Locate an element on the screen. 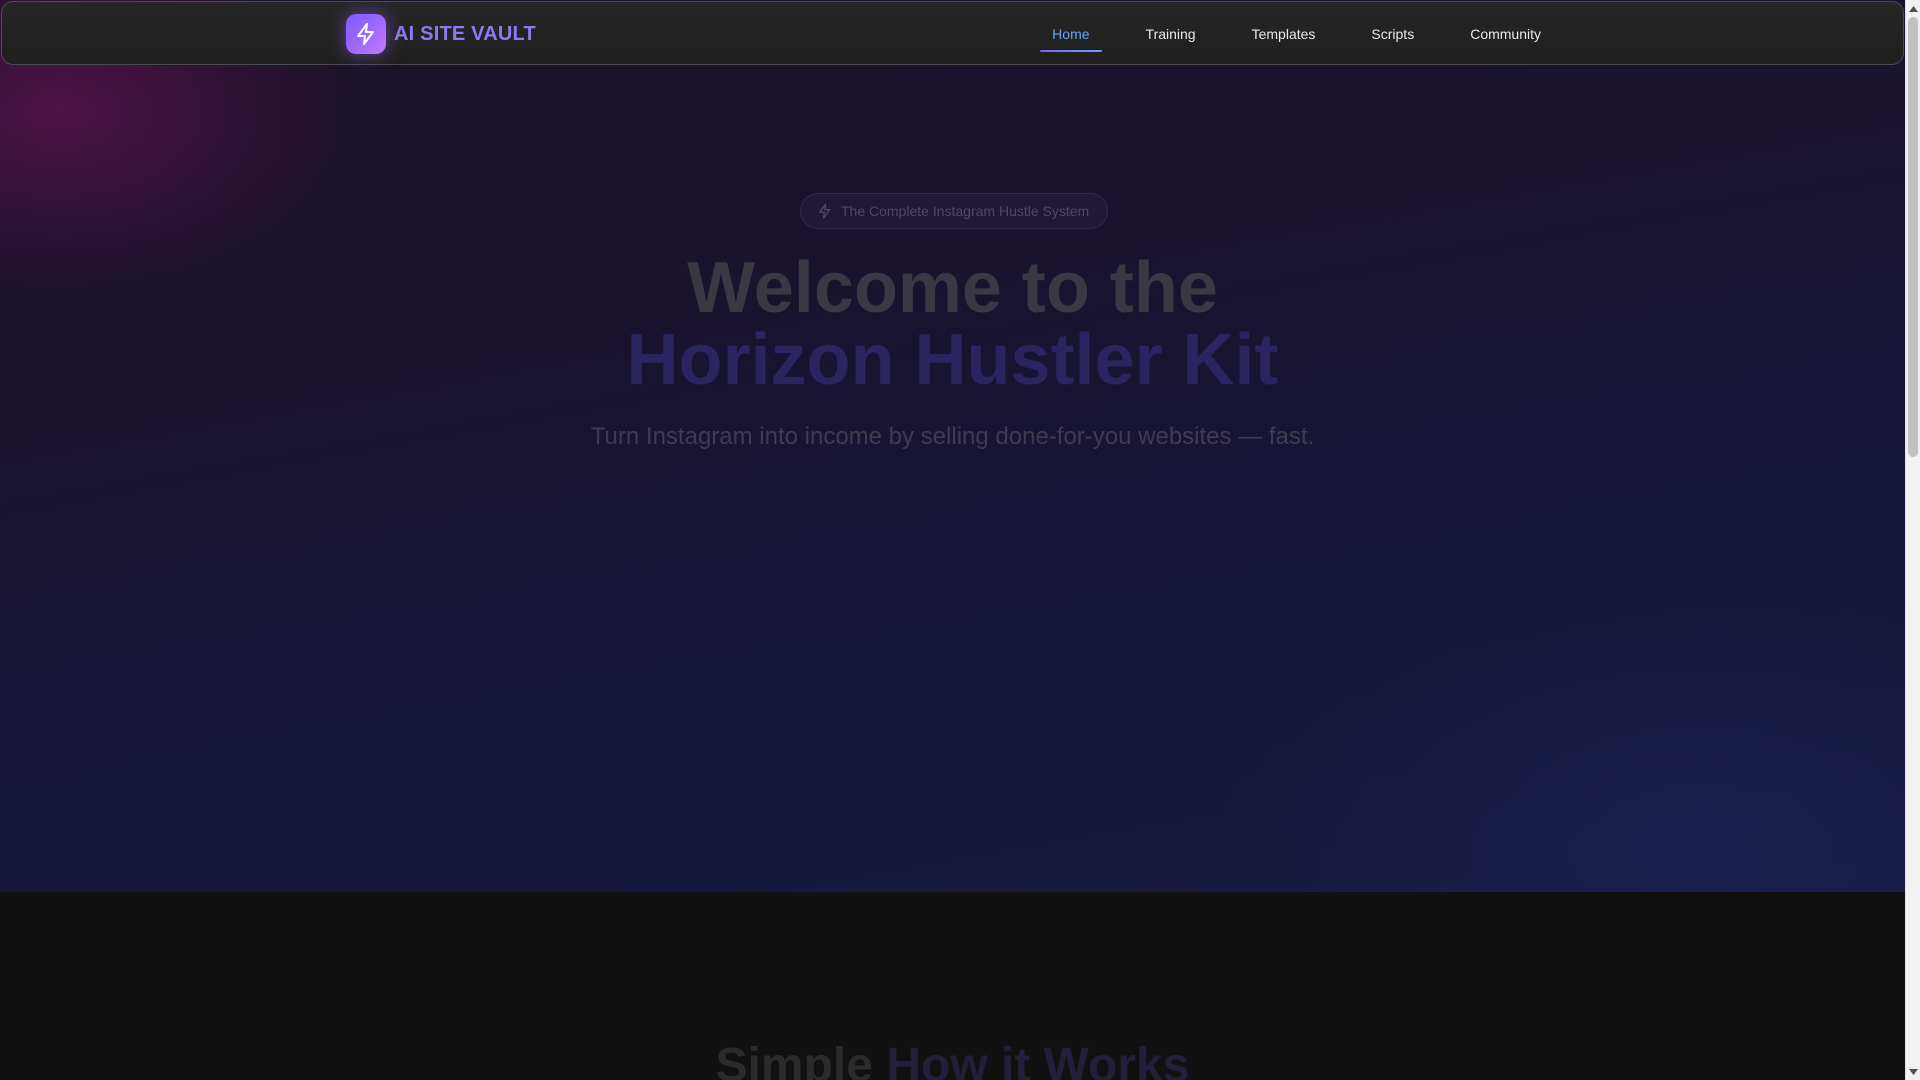  nav-link-community: Community is located at coordinates (1505, 34).